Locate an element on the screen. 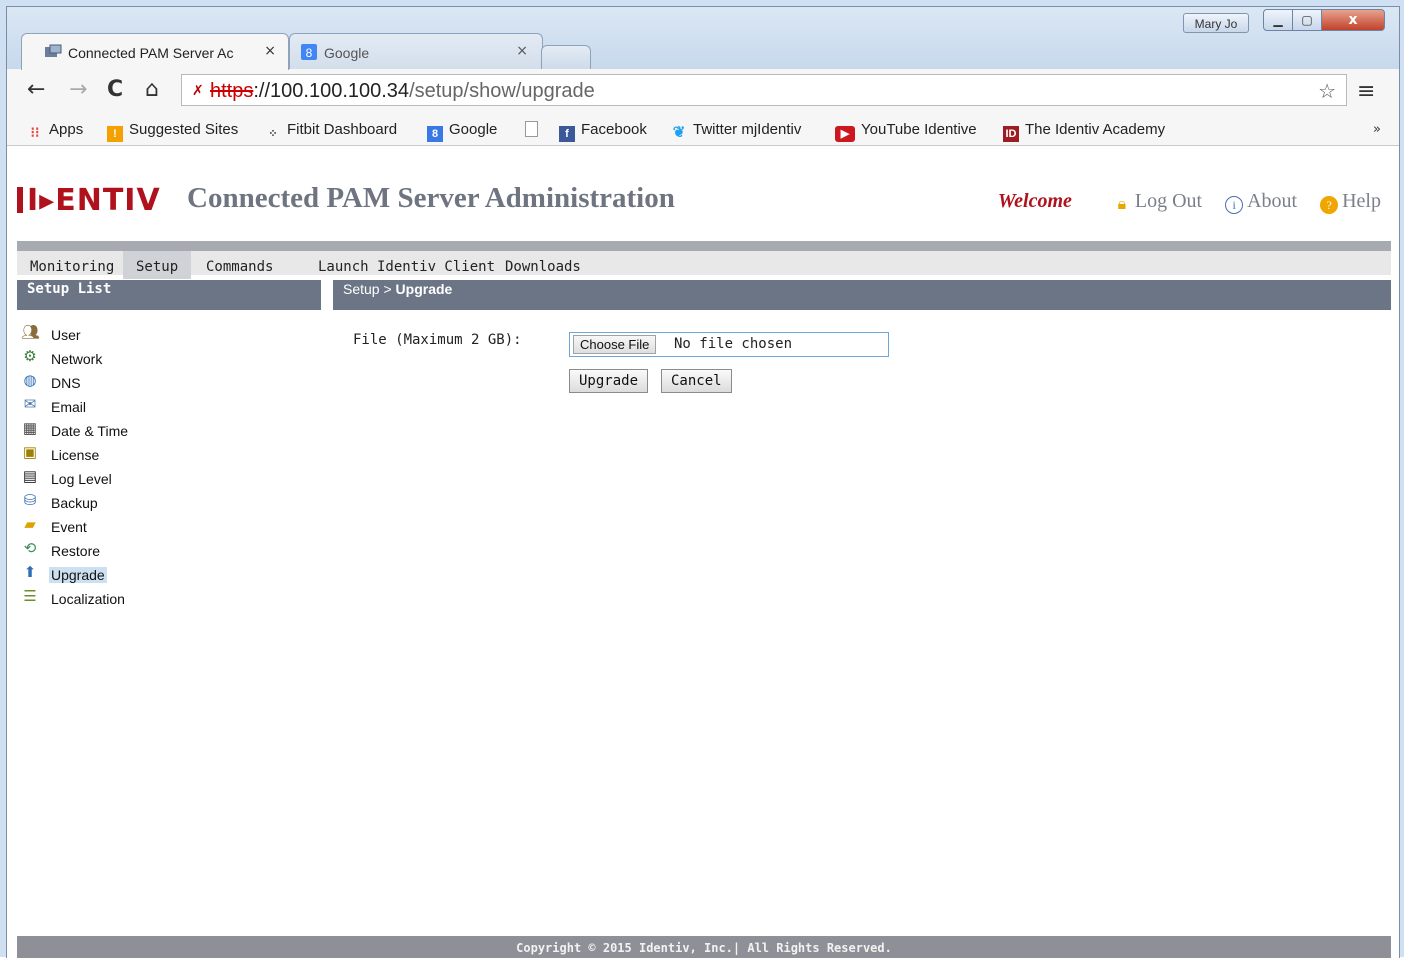 The image size is (1404, 960). svg-text: 8 is located at coordinates (309, 53).